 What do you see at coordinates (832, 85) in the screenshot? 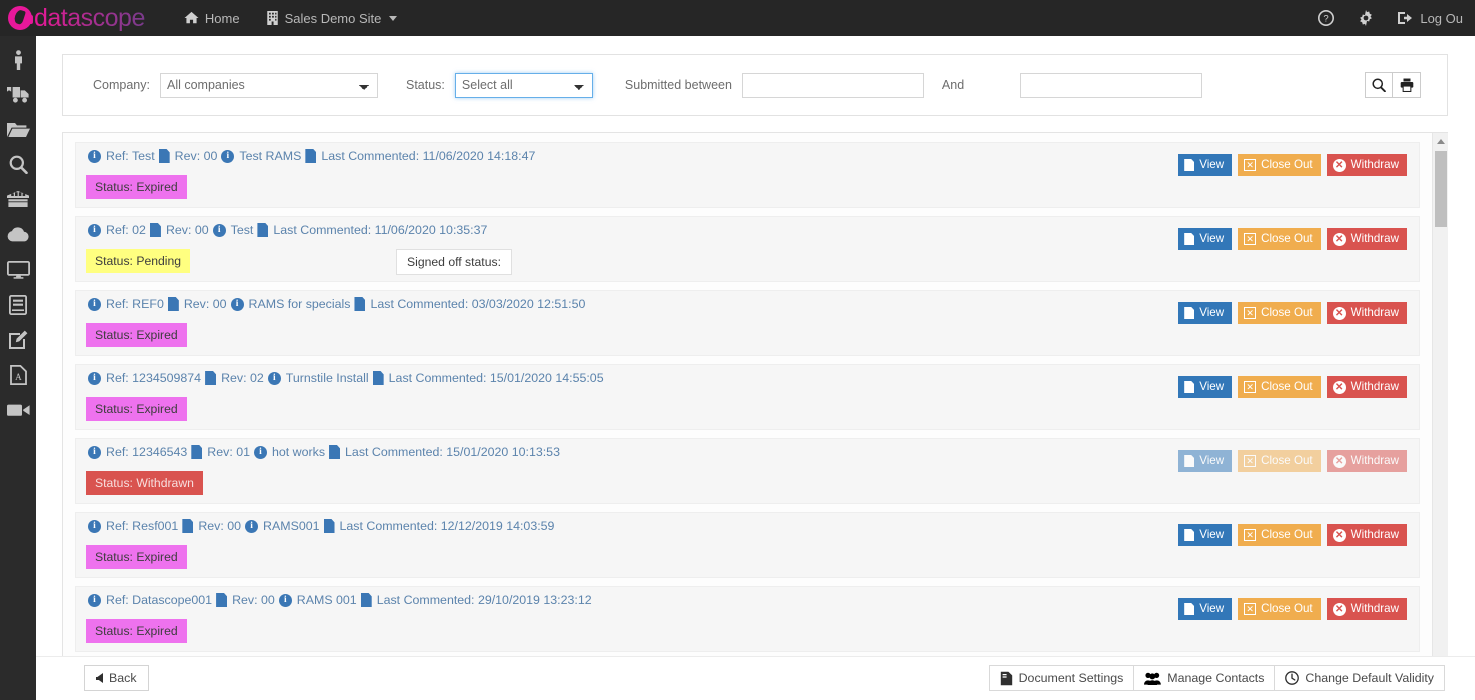
I see `submitted-from-input` at bounding box center [832, 85].